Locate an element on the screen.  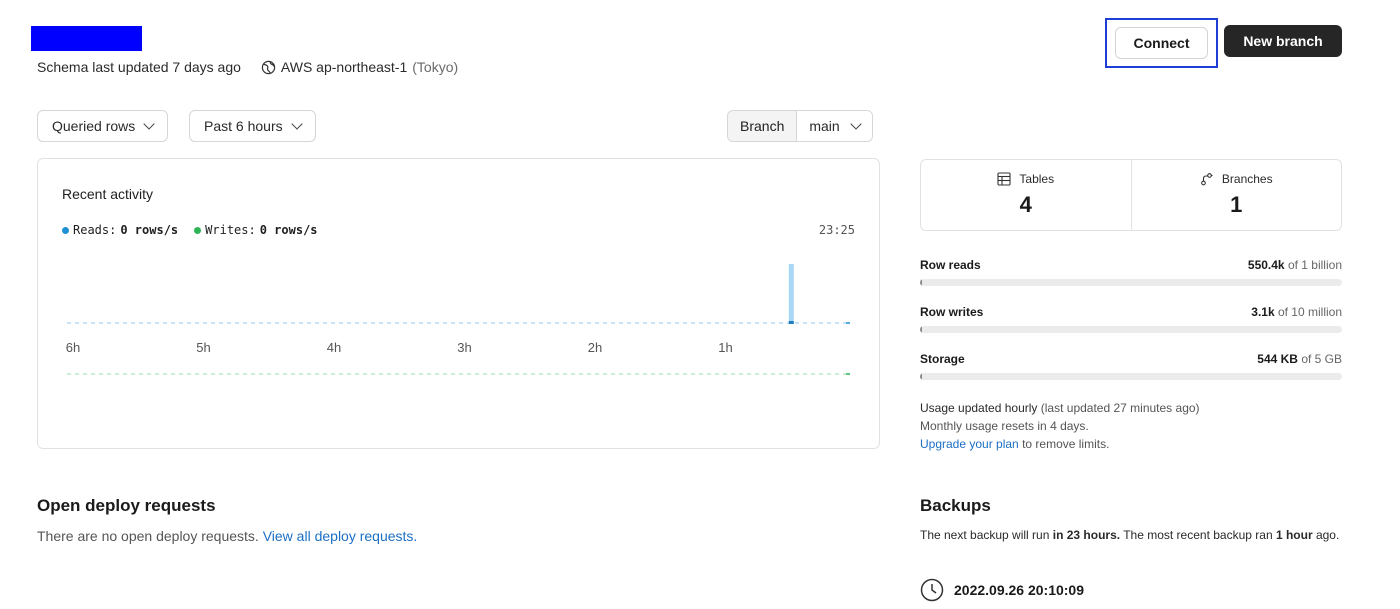
usage-storage-used: 544 KB is located at coordinates (1277, 359).